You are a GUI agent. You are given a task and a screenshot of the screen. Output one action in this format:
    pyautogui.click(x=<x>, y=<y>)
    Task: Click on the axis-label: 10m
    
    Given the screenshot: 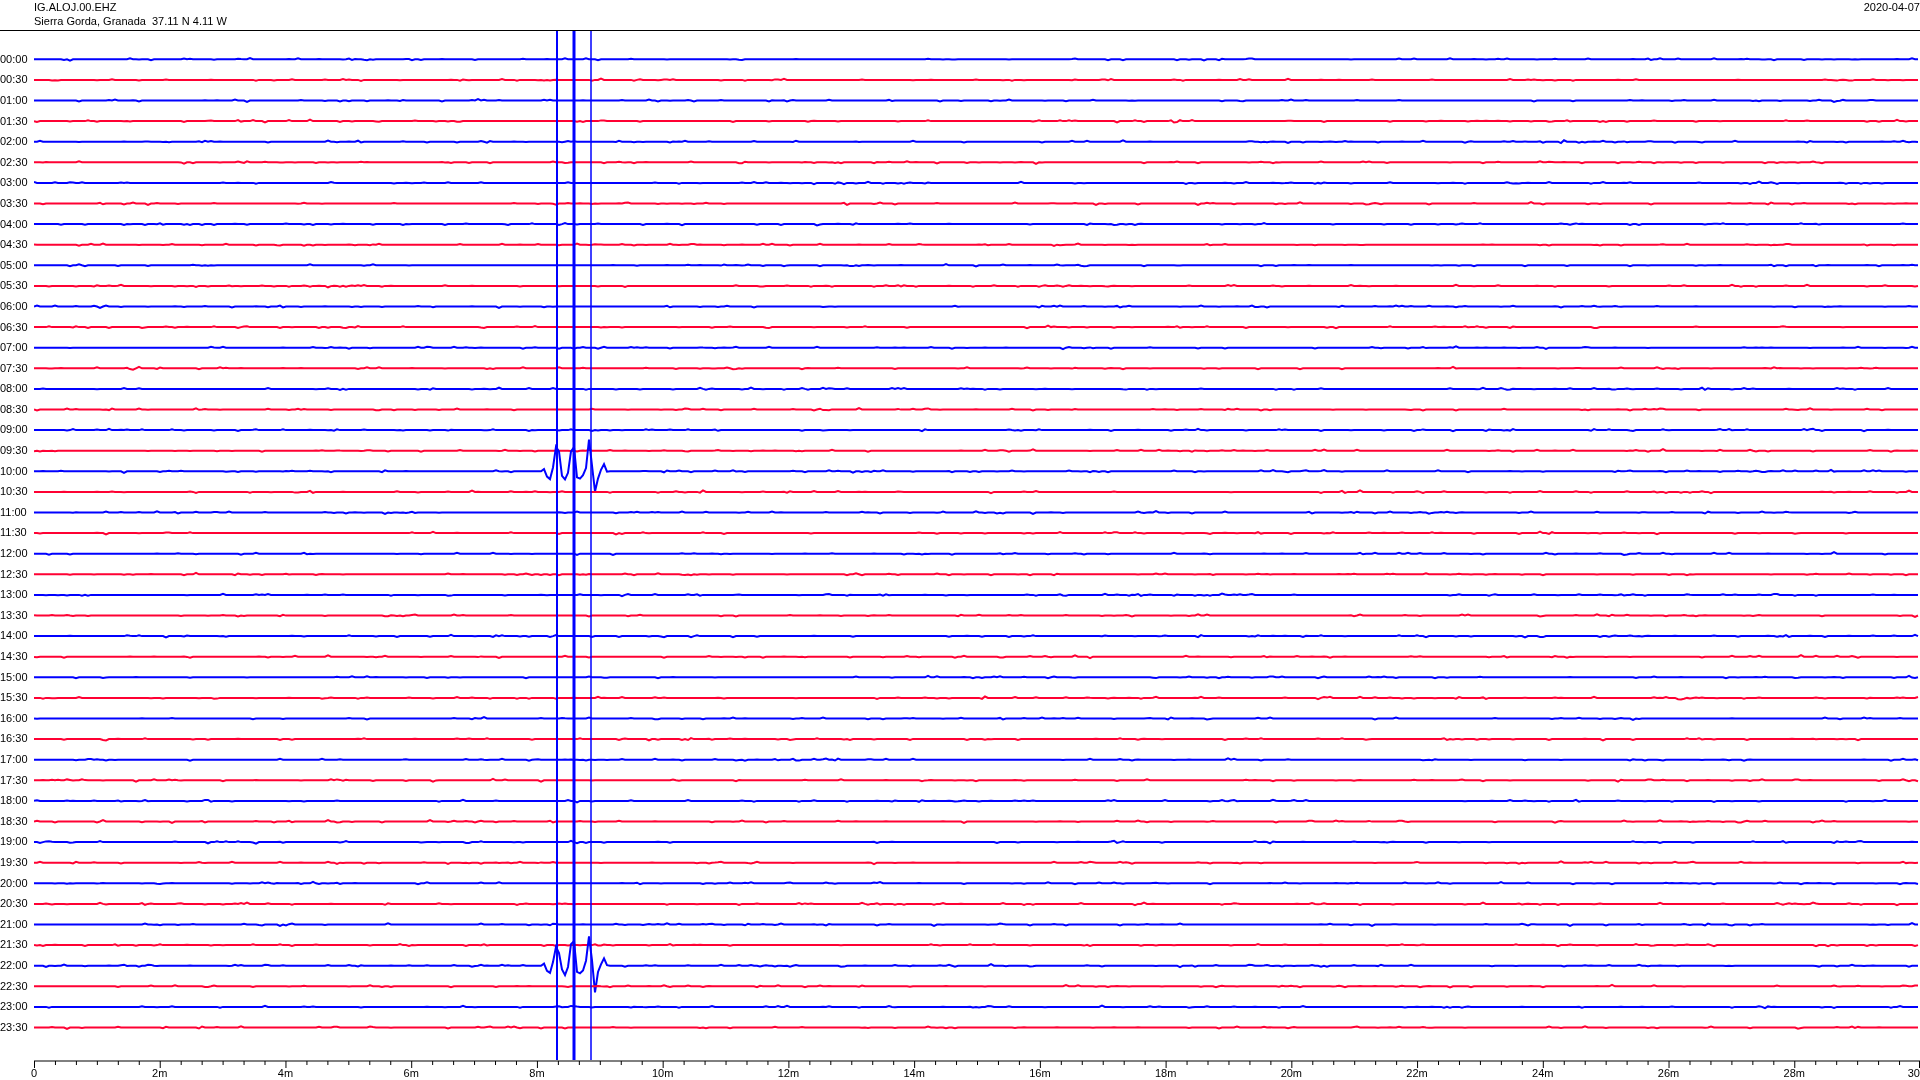 What is the action you would take?
    pyautogui.click(x=662, y=1073)
    